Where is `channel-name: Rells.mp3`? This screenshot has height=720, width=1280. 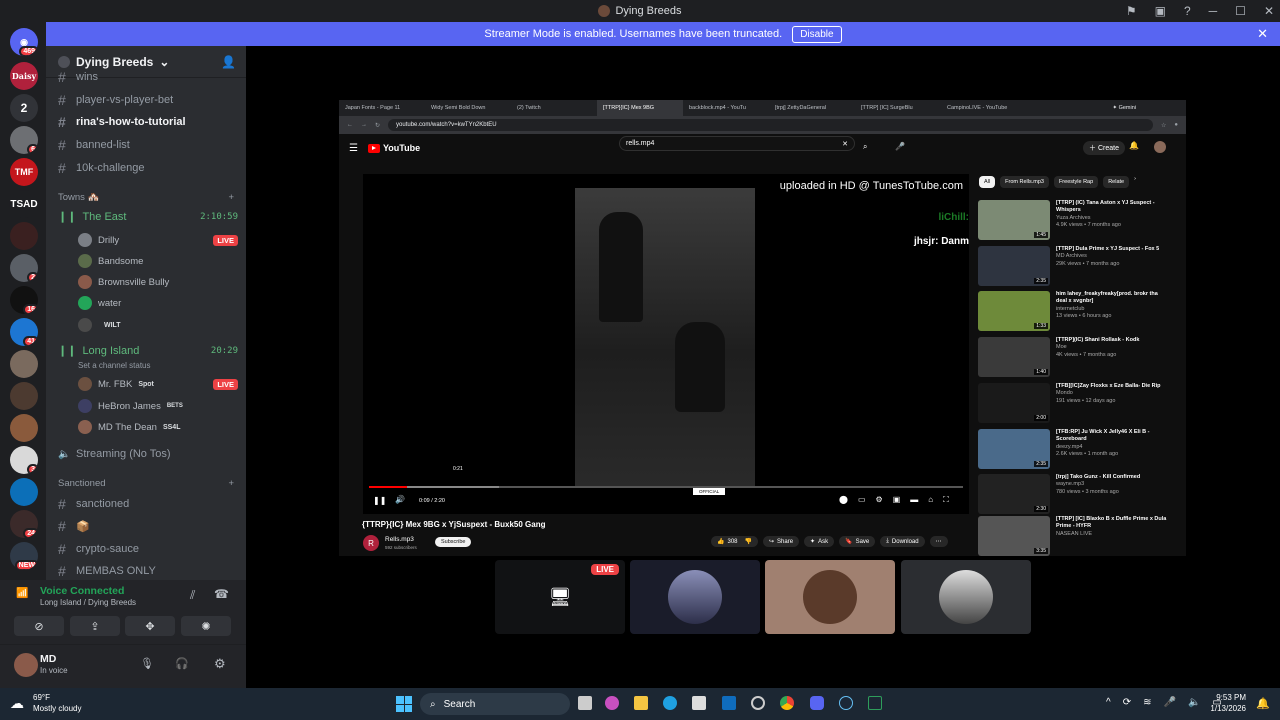 channel-name: Rells.mp3 is located at coordinates (399, 539).